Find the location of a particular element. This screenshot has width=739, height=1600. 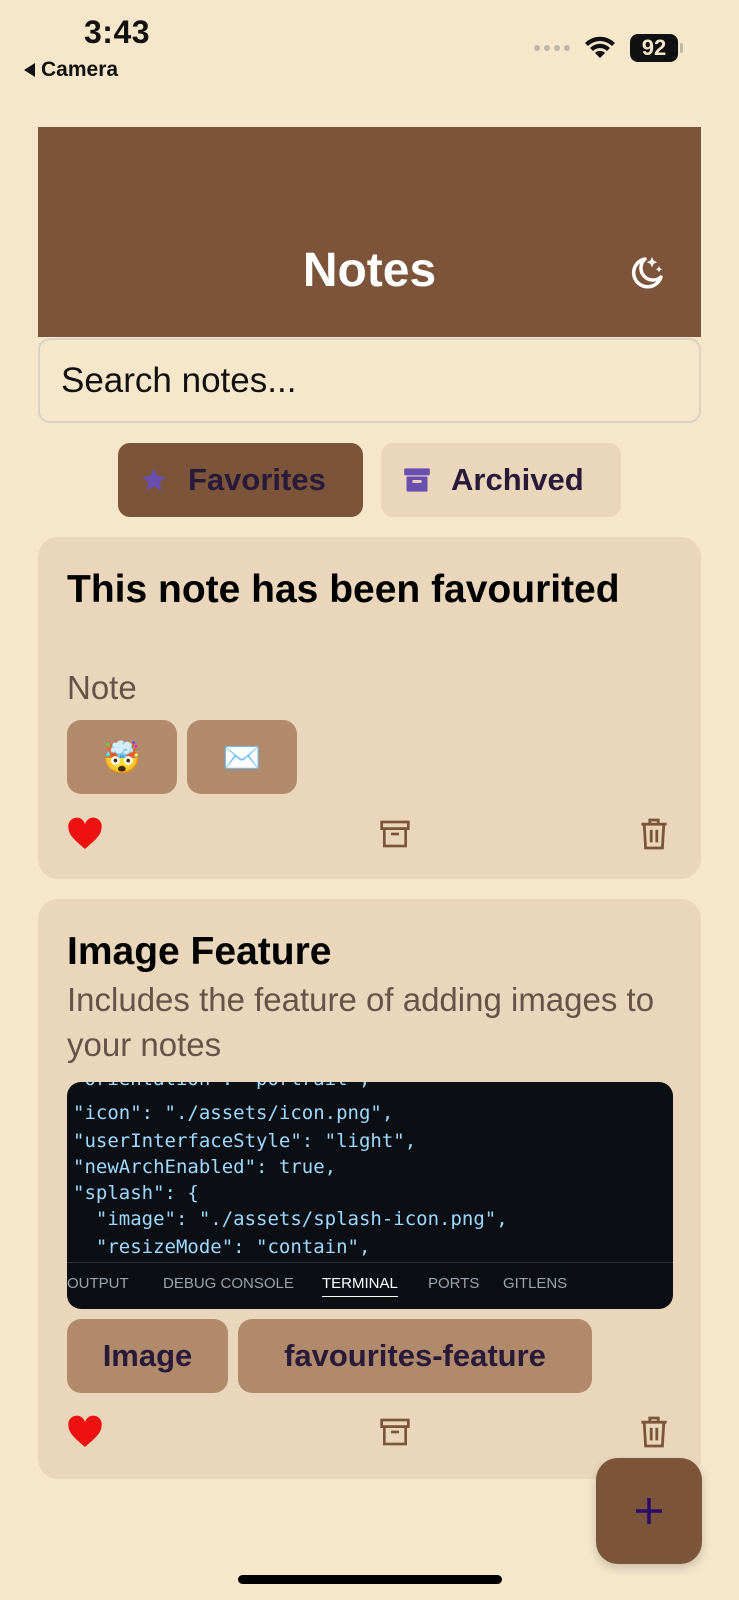

moon-stars-icon is located at coordinates (645, 273).